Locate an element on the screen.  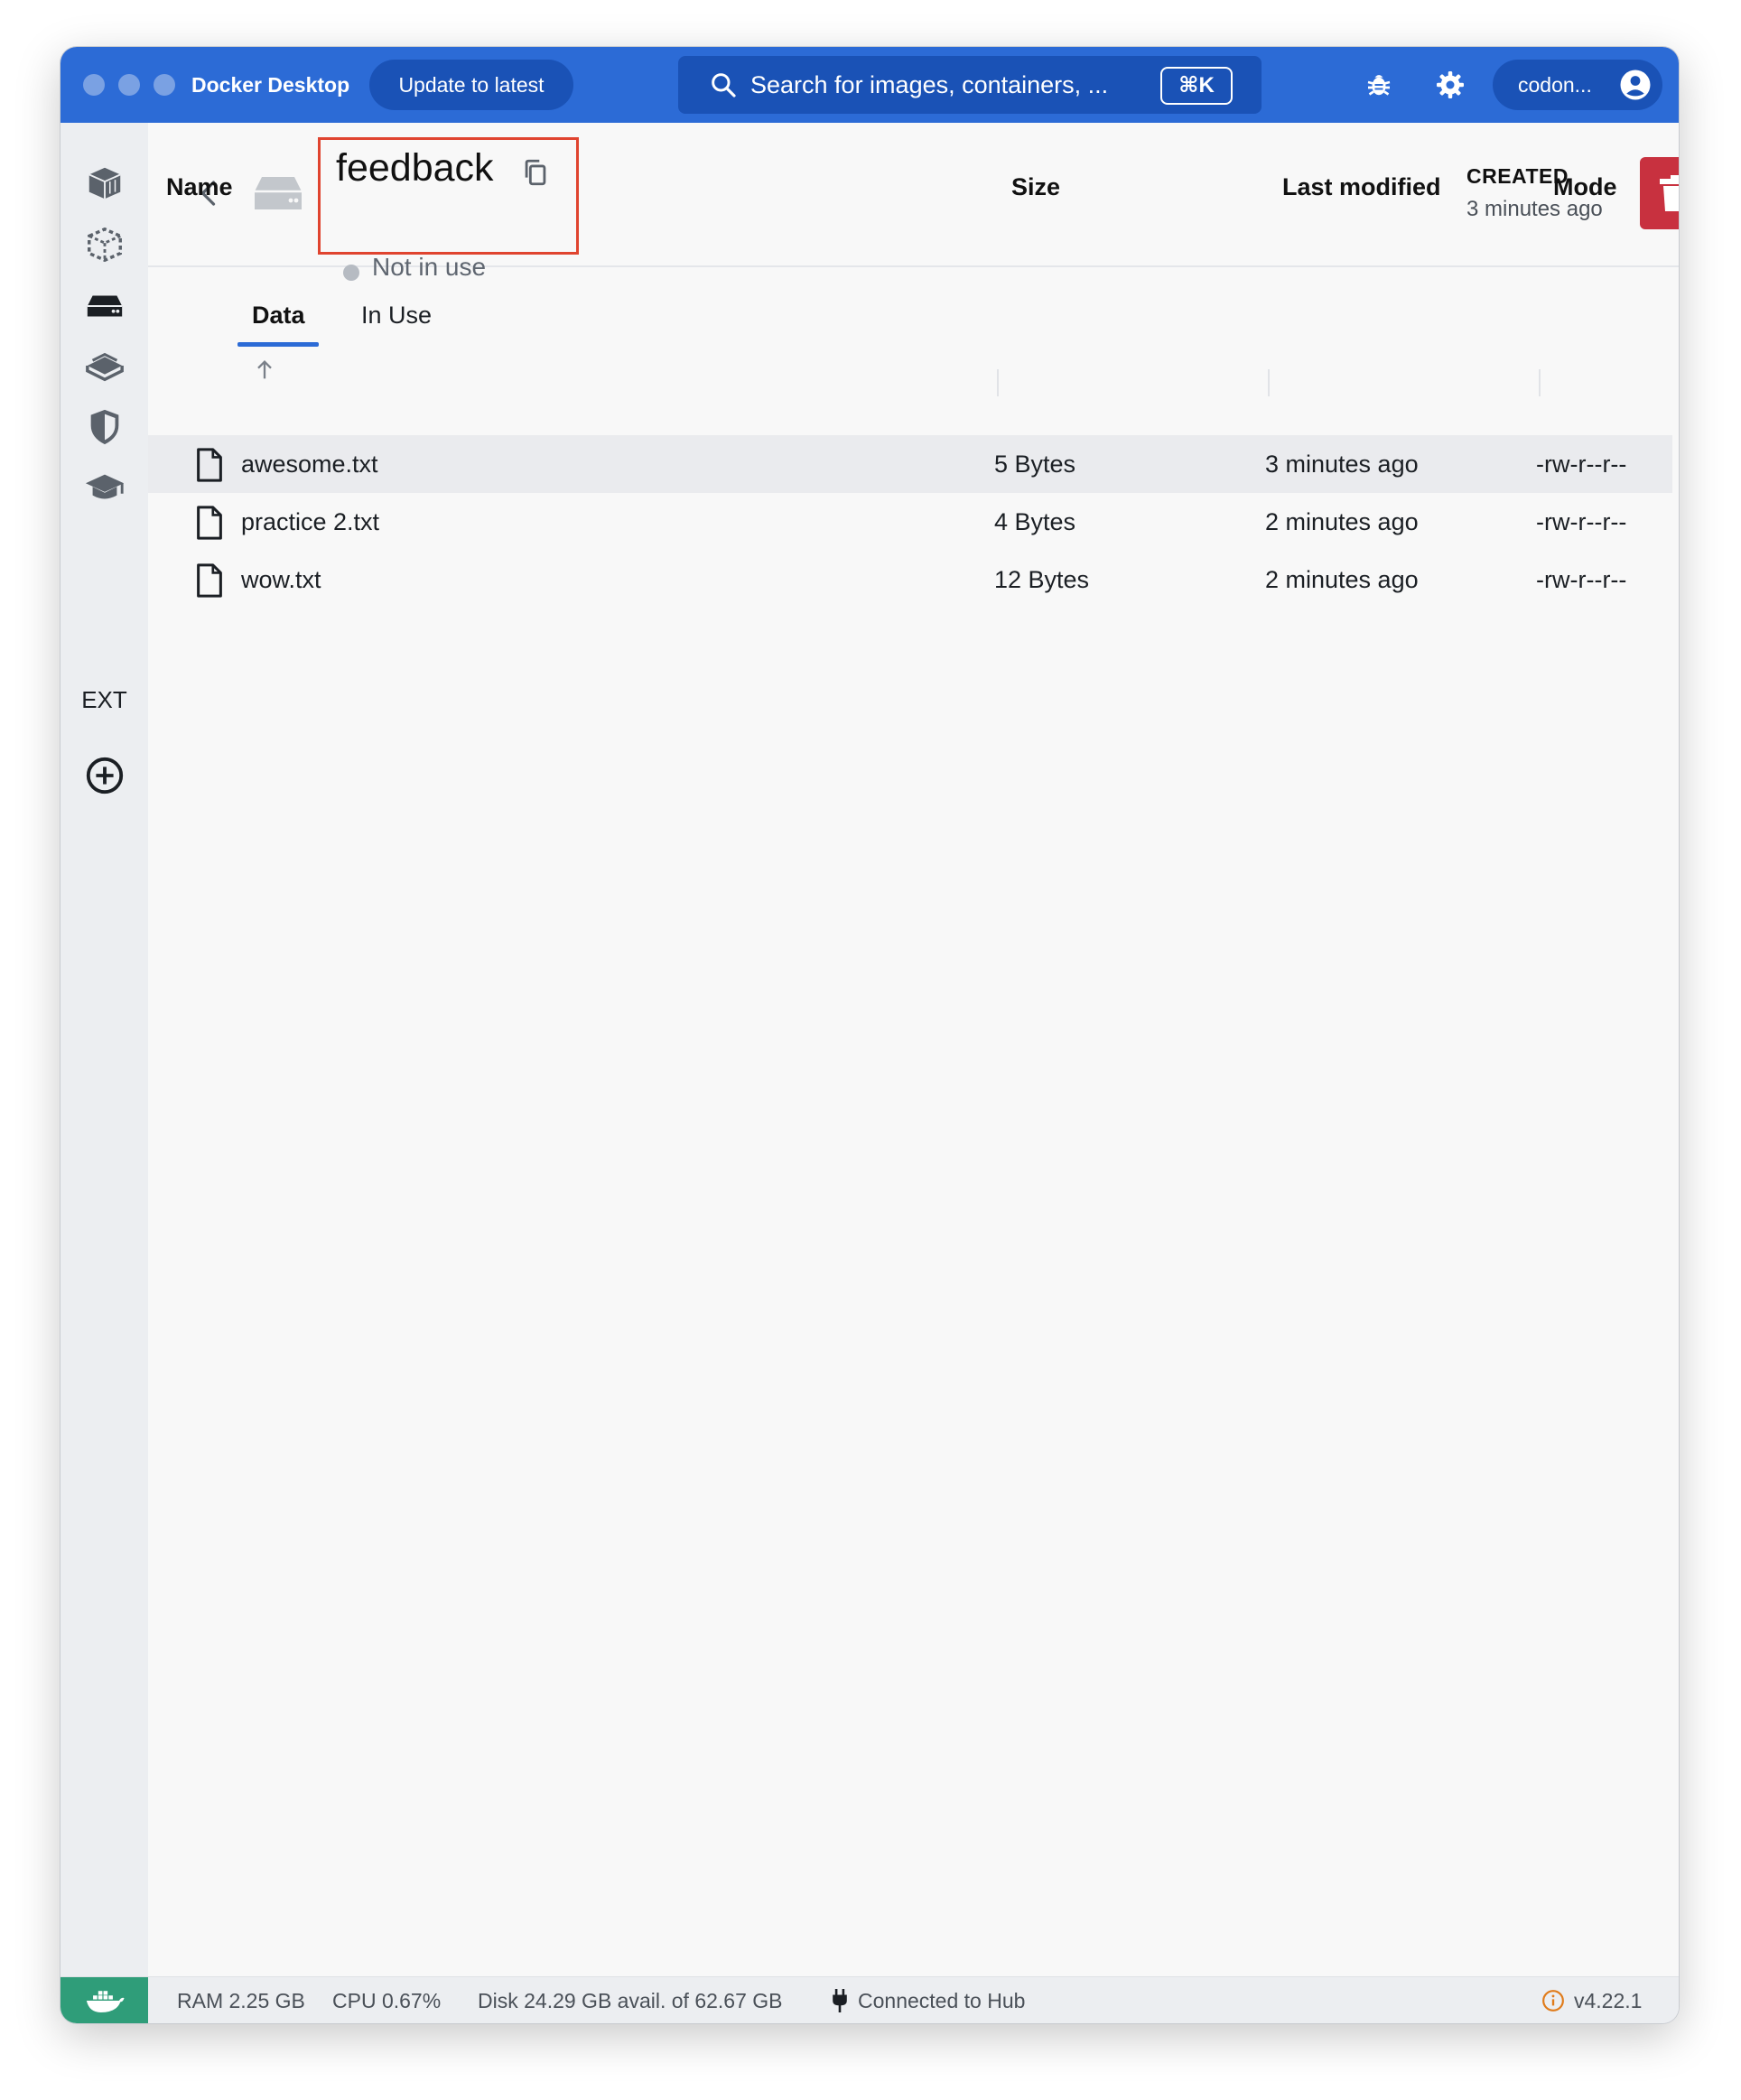
update-info-icon is located at coordinates (1553, 2000).